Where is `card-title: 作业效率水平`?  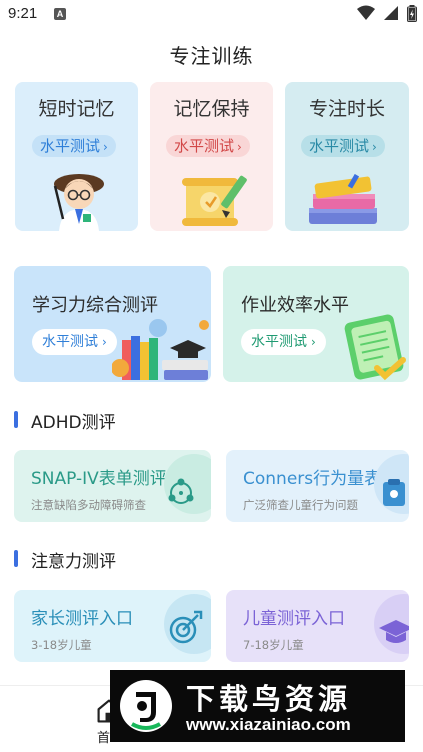 card-title: 作业效率水平 is located at coordinates (295, 305).